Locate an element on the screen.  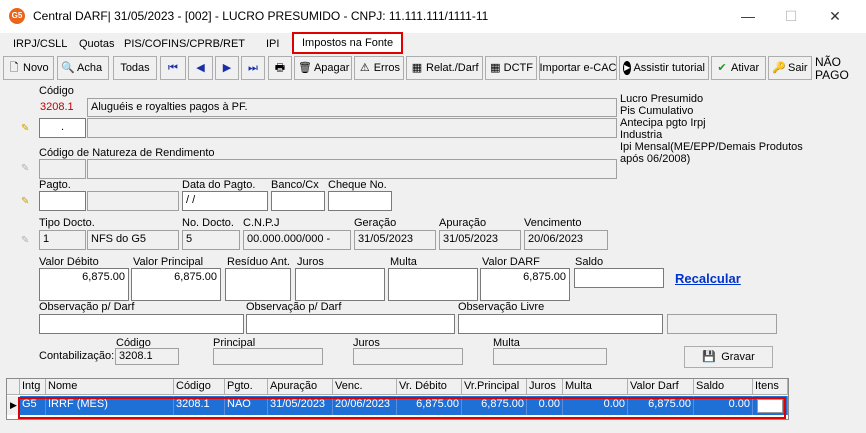
multa-field is located at coordinates (433, 284).